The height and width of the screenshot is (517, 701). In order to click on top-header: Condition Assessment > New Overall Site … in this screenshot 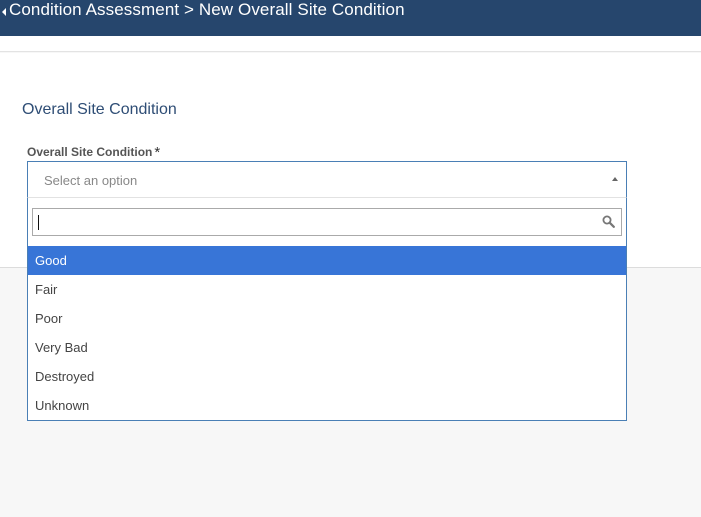, I will do `click(350, 18)`.